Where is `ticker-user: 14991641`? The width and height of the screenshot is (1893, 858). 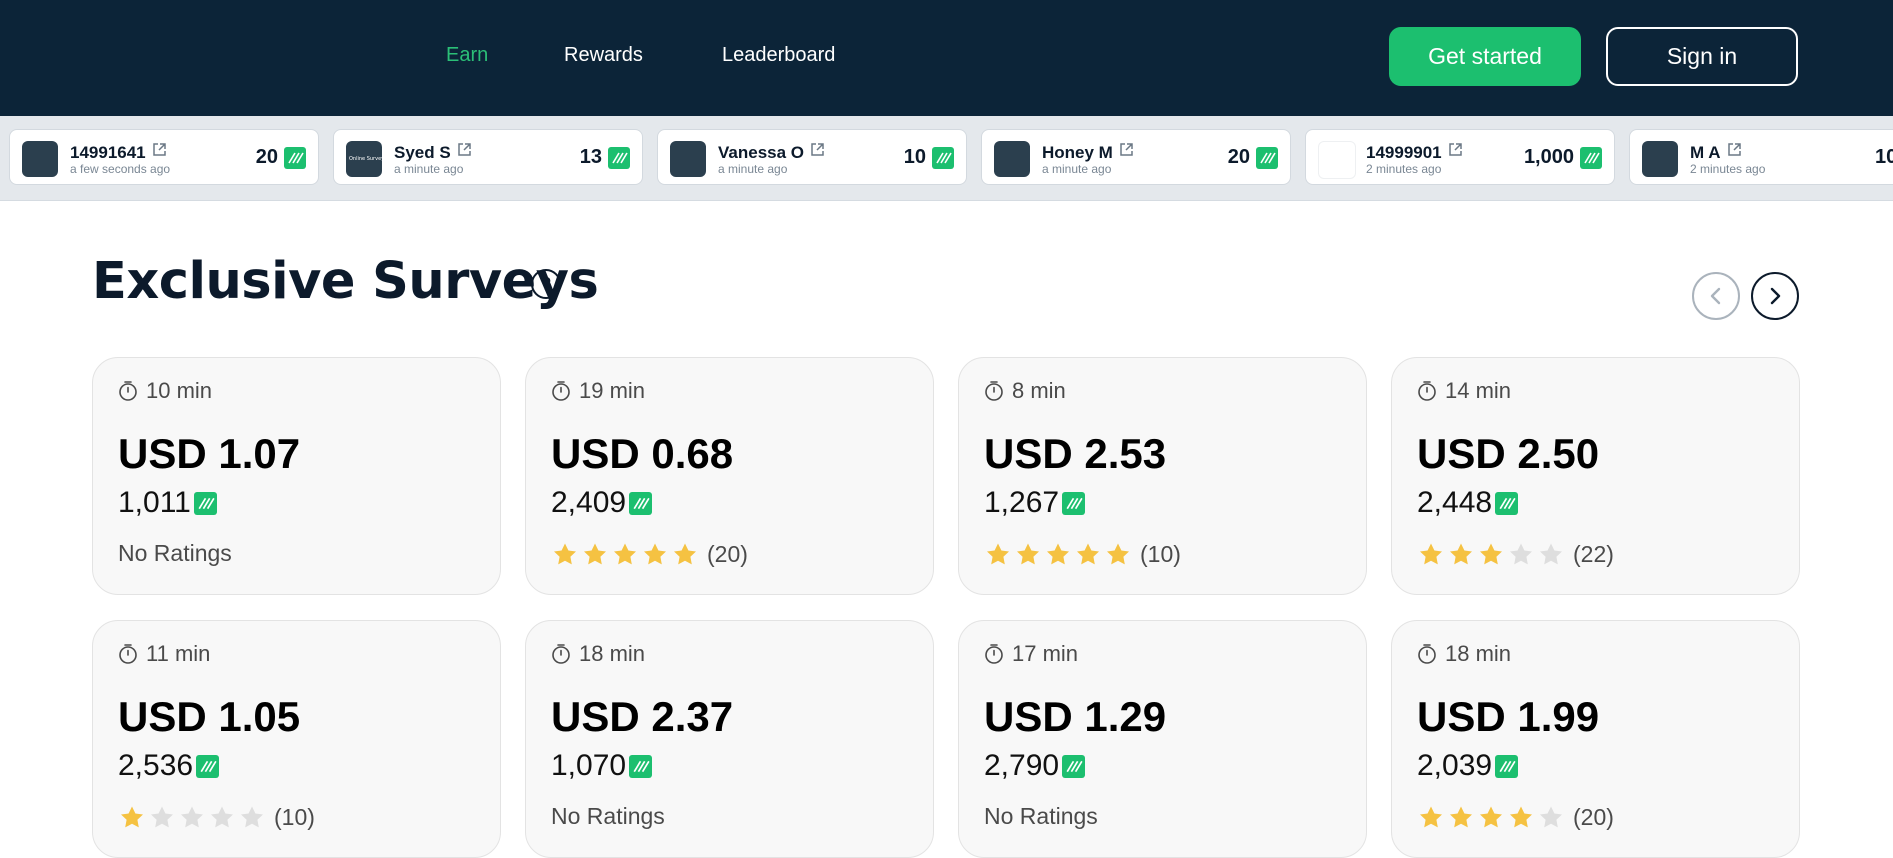
ticker-user: 14991641 is located at coordinates (118, 152).